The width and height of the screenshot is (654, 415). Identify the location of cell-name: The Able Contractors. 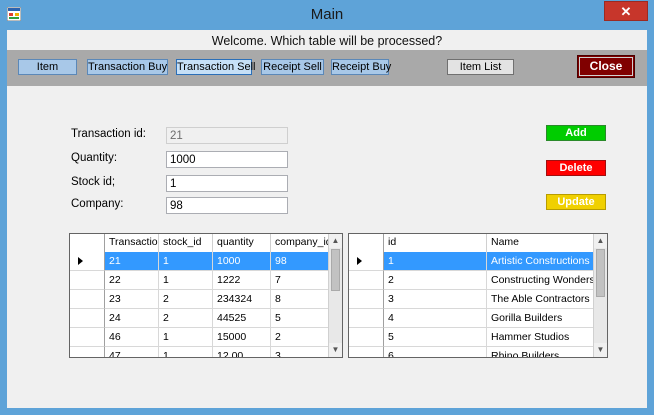
(540, 299).